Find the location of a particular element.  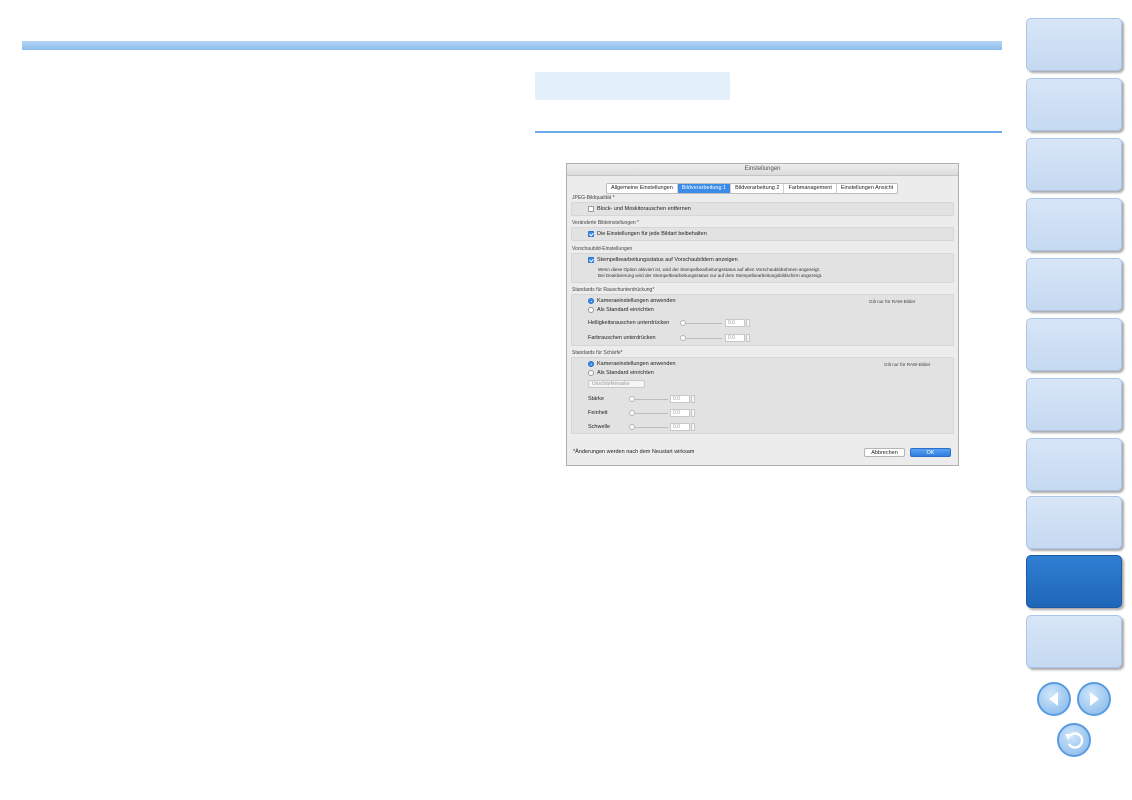

threshold-stepper is located at coordinates (693, 427).